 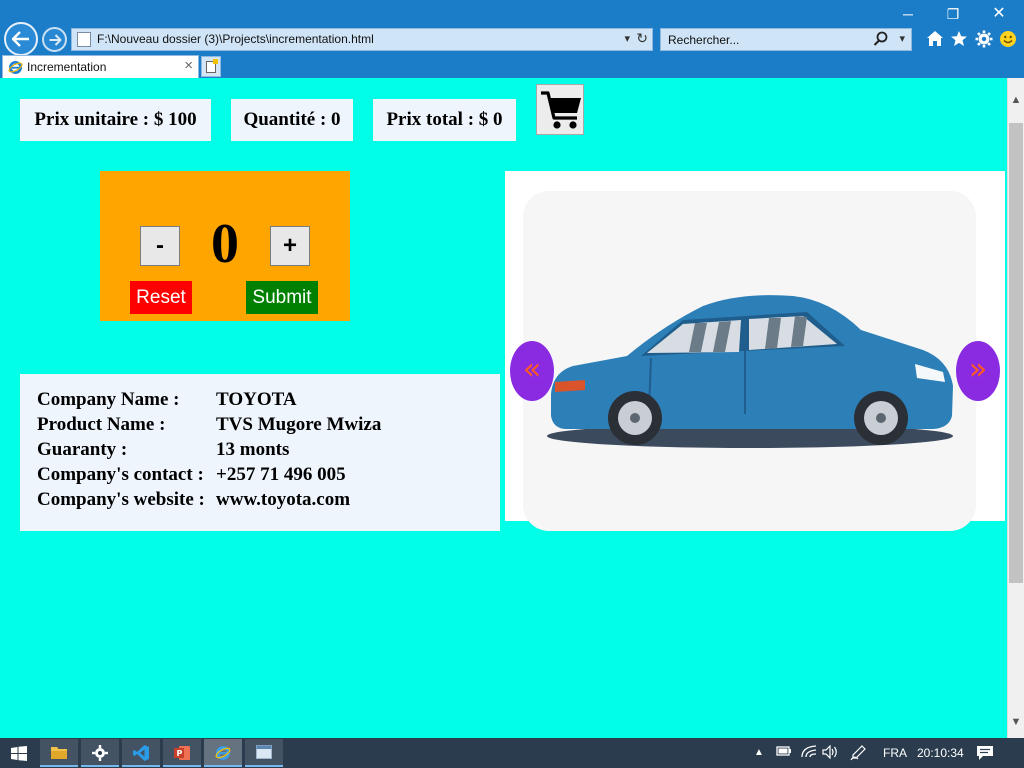 I want to click on window-icon, so click(x=264, y=752).